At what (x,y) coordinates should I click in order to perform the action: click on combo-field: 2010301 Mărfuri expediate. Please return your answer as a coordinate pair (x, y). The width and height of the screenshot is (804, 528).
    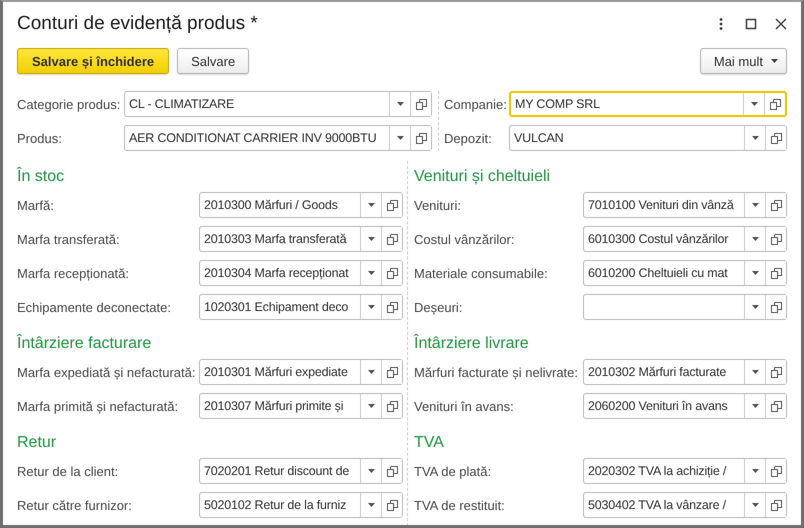
    Looking at the image, I should click on (301, 372).